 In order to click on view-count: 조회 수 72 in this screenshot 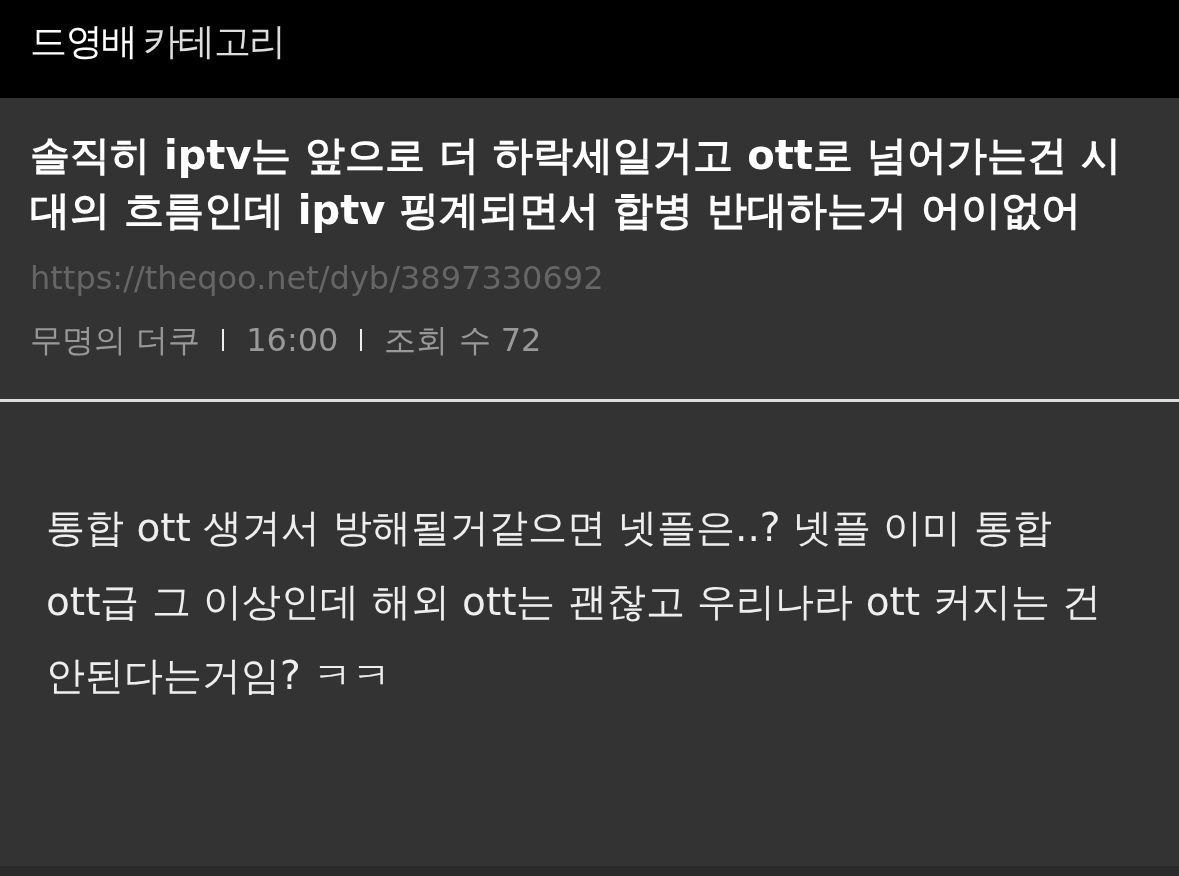, I will do `click(463, 340)`.